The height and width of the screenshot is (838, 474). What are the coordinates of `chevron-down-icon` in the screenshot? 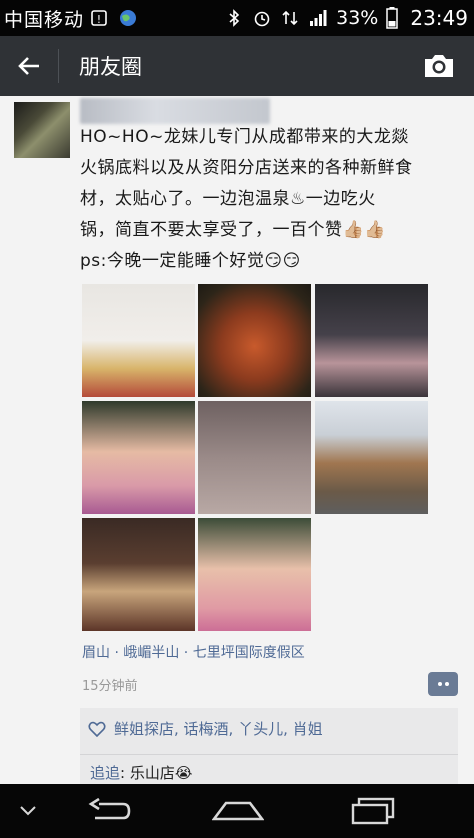 It's located at (28, 811).